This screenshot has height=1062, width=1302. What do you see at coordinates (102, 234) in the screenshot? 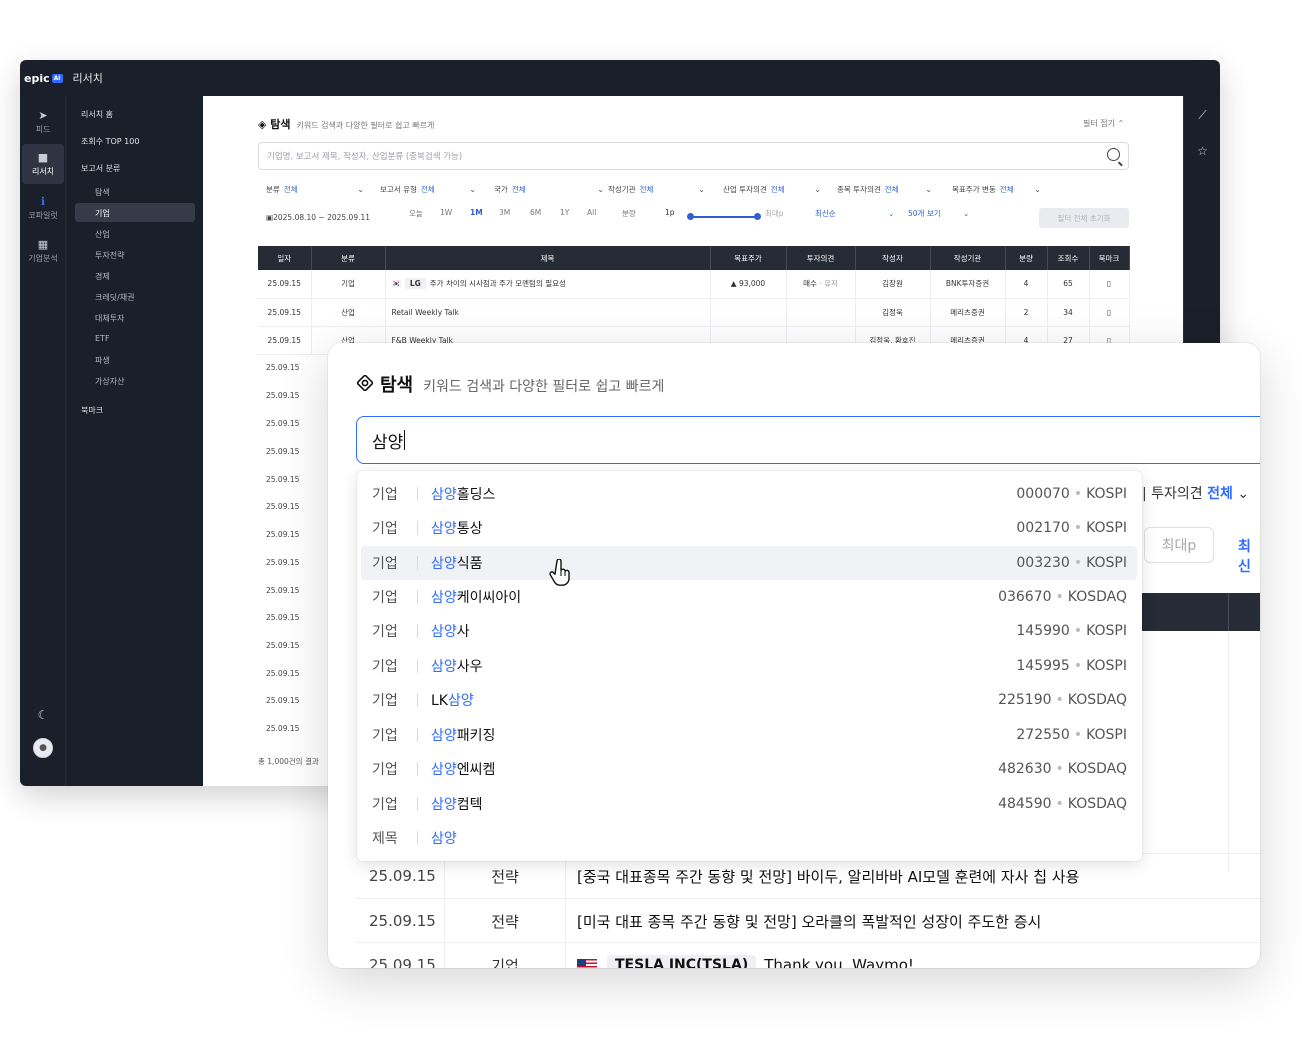
I see `nav-item-industry: 산업` at bounding box center [102, 234].